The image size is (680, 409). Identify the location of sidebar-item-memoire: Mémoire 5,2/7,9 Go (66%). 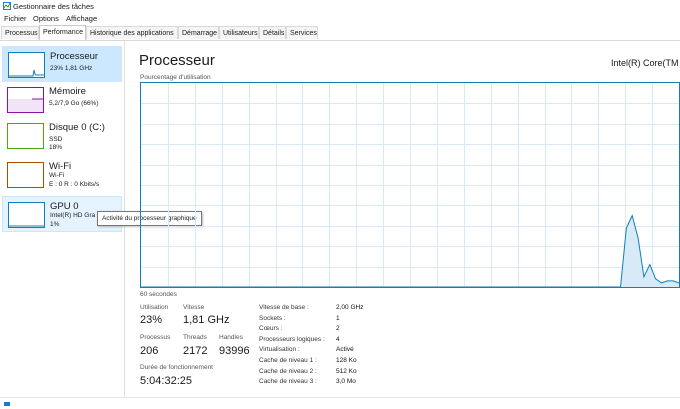
(62, 100).